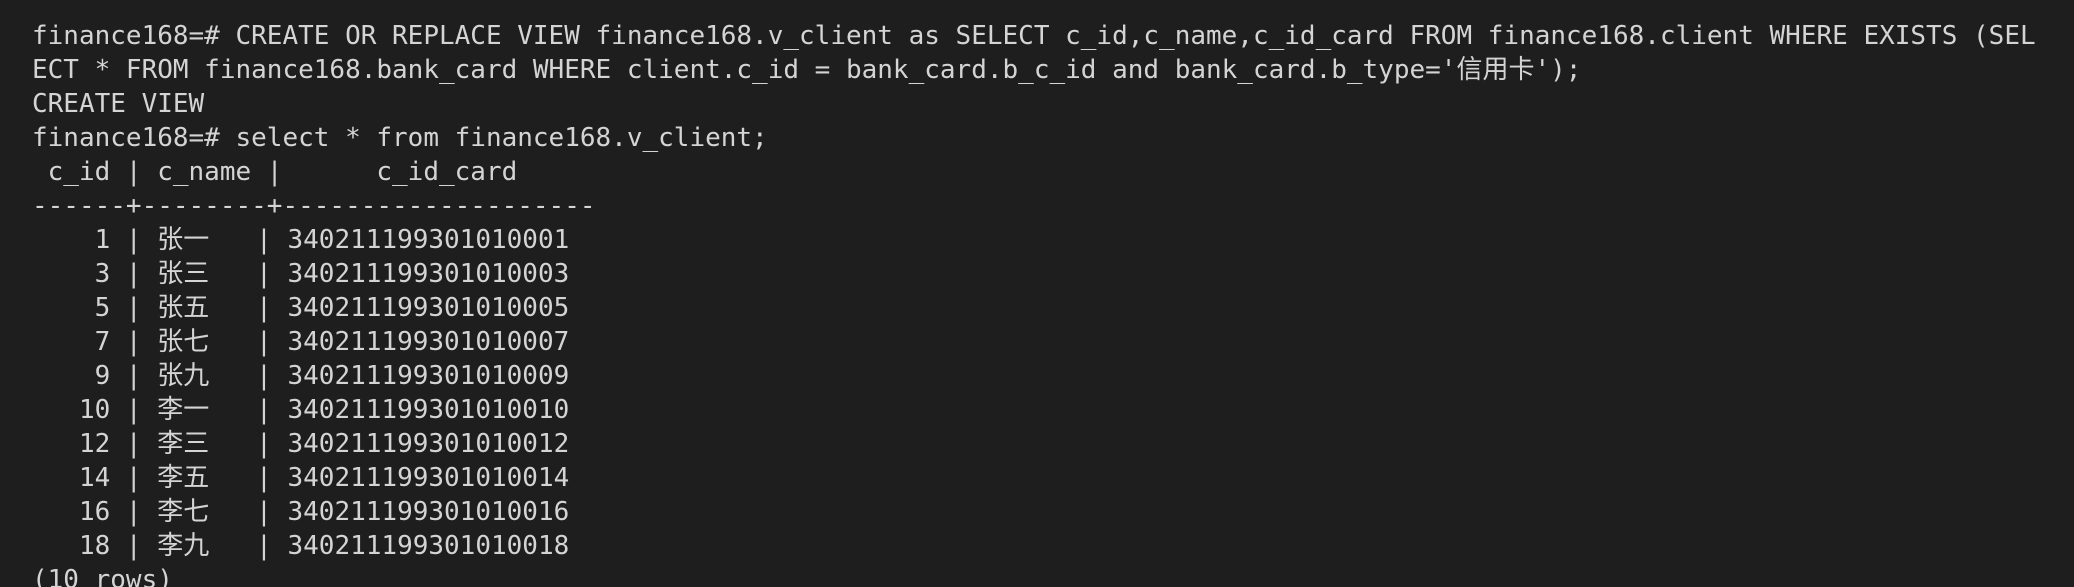 The width and height of the screenshot is (2074, 587). I want to click on table-row: 9 | 张九 | 340211199301010009, so click(301, 376).